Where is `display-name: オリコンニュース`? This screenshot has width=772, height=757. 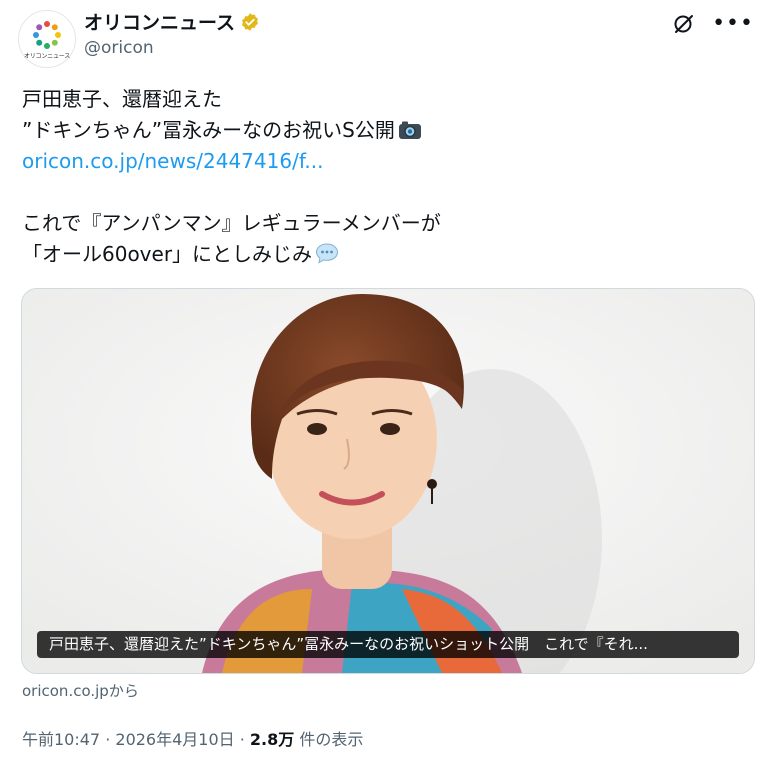
display-name: オリコンニュース is located at coordinates (159, 21).